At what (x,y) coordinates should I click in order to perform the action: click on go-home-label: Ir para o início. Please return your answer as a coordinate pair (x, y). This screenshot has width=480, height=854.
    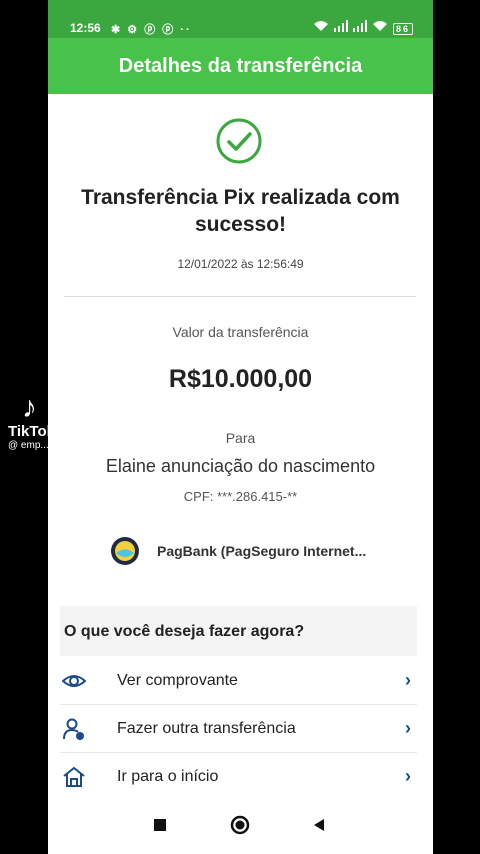
    Looking at the image, I should click on (168, 776).